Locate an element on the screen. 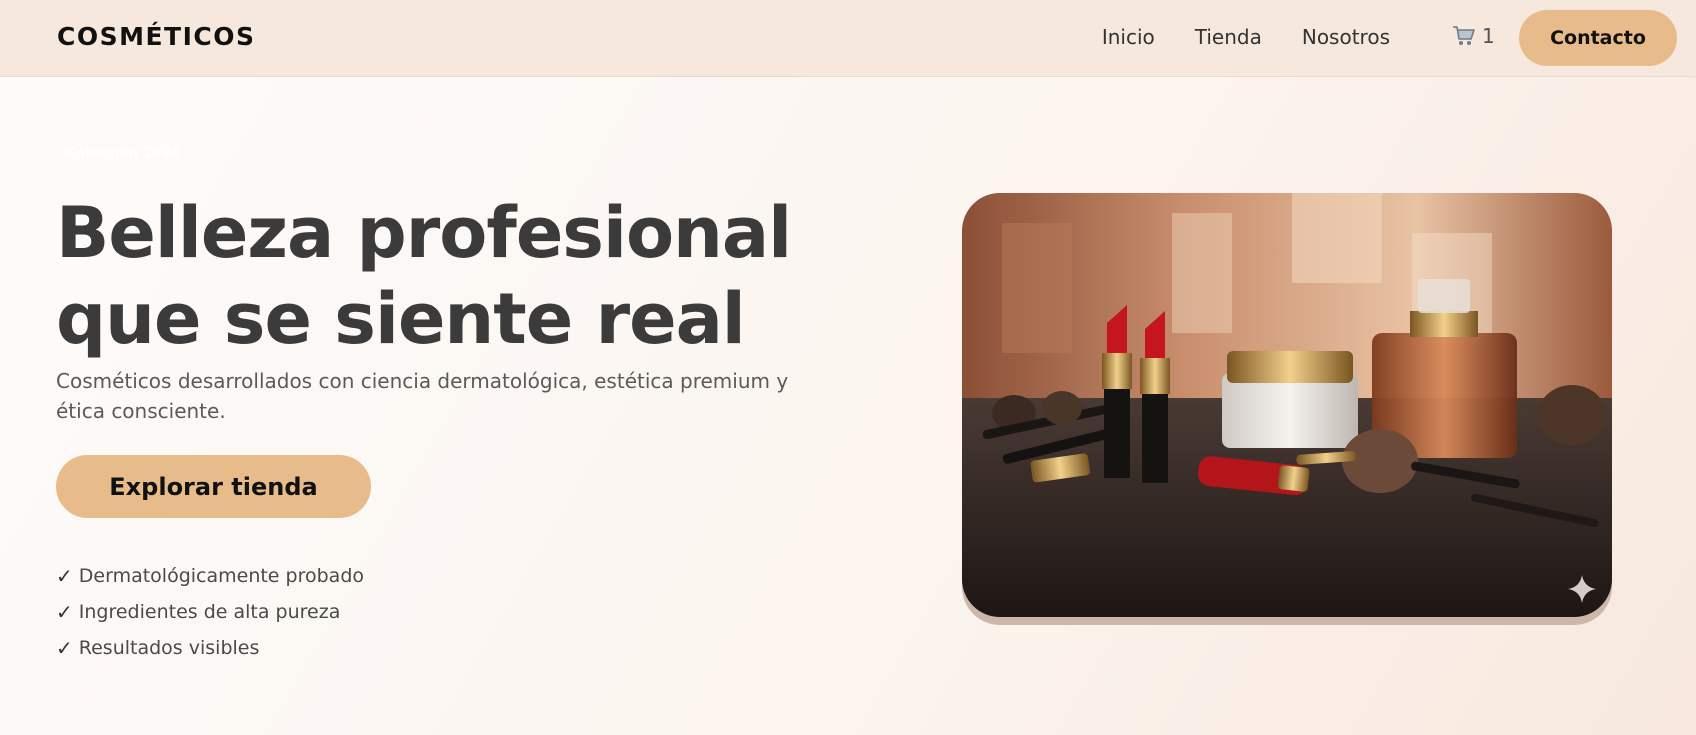 This screenshot has width=1696, height=735. brand-logo: COSMÉTICOS is located at coordinates (156, 36).